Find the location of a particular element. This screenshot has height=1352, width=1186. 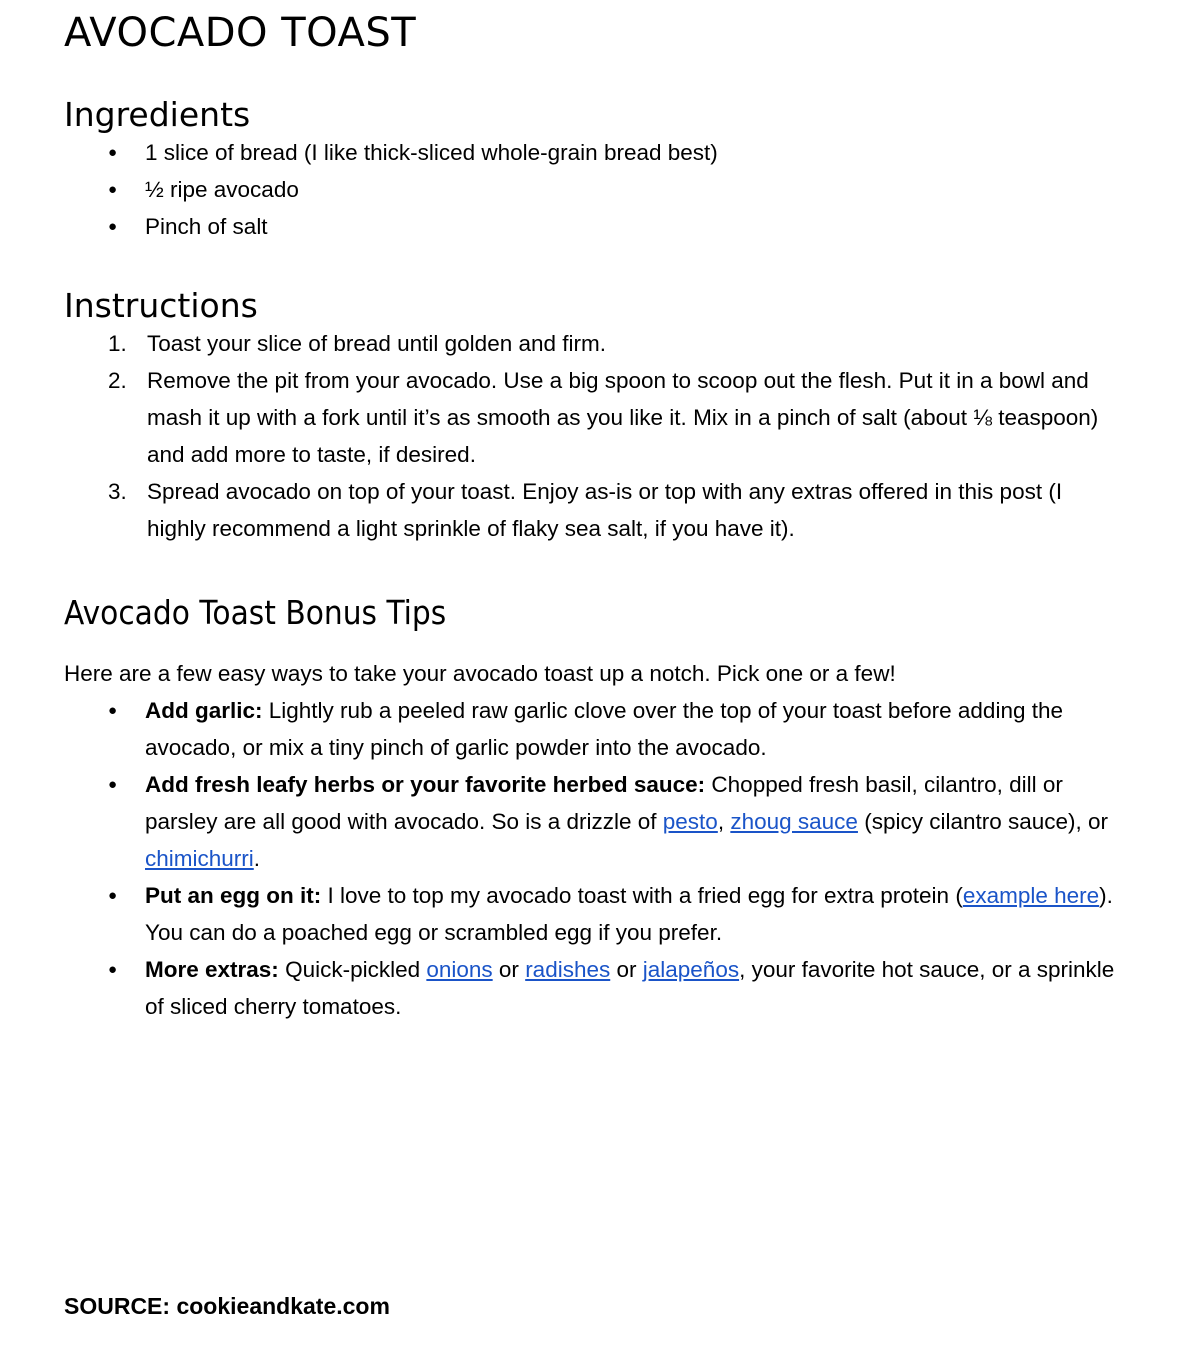

source-attribution: SOURCE: cookieandkate.com is located at coordinates (227, 1306).